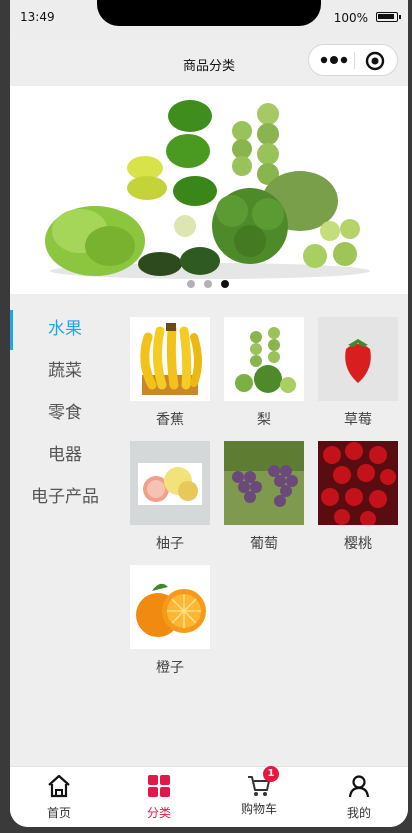 Image resolution: width=412 pixels, height=833 pixels. What do you see at coordinates (334, 60) in the screenshot?
I see `more-icon` at bounding box center [334, 60].